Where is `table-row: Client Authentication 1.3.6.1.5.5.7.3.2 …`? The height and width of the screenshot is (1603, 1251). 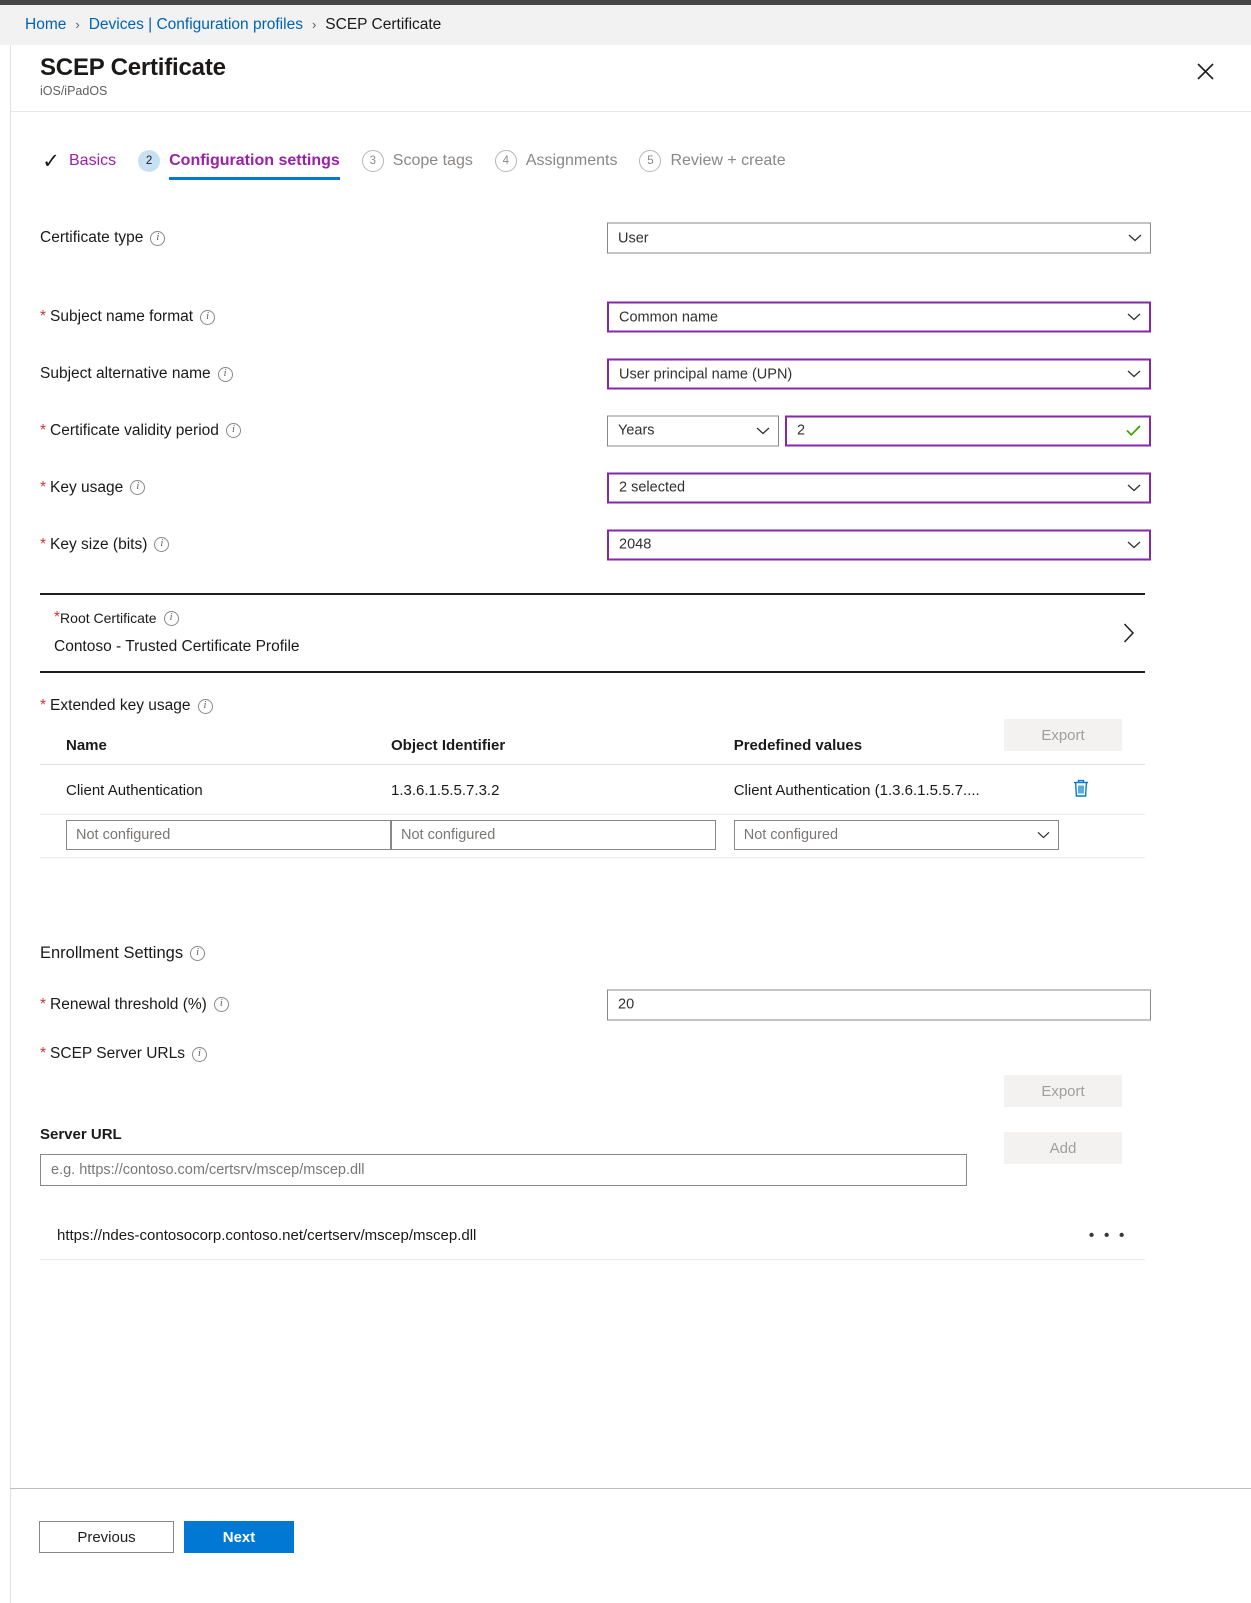 table-row: Client Authentication 1.3.6.1.5.5.7.3.2 … is located at coordinates (592, 789).